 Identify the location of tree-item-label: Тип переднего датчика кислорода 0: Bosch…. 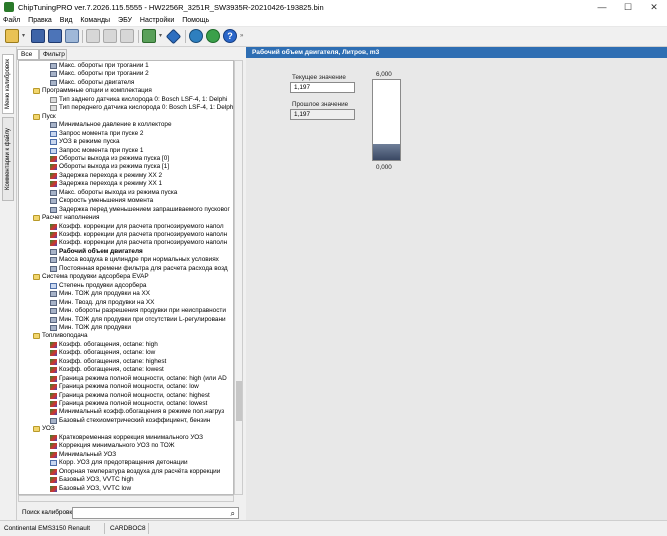
(146, 108).